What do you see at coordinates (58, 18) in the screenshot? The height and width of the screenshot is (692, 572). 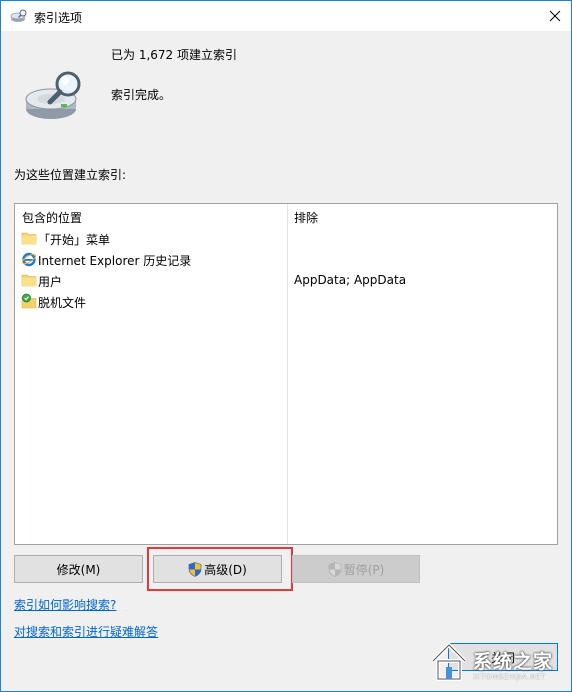 I see `window-title: 索引选项` at bounding box center [58, 18].